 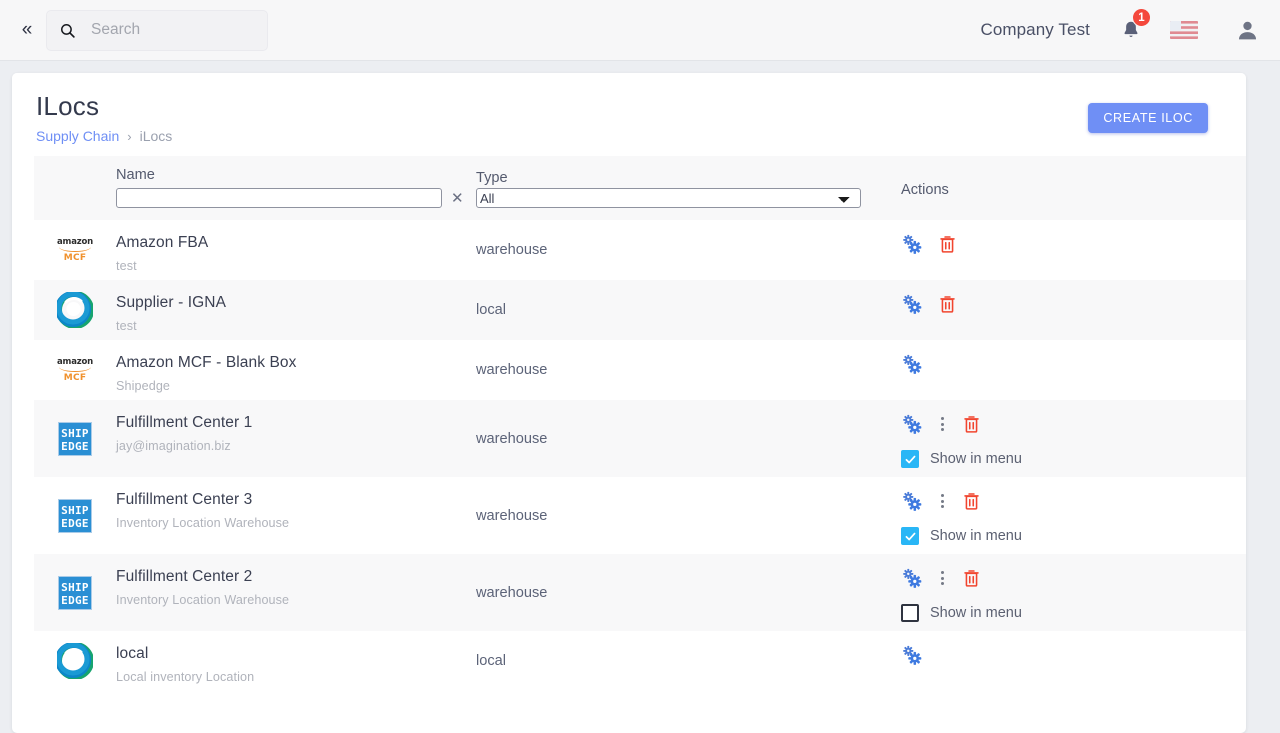 I want to click on notifications-button: 1, so click(x=1132, y=27).